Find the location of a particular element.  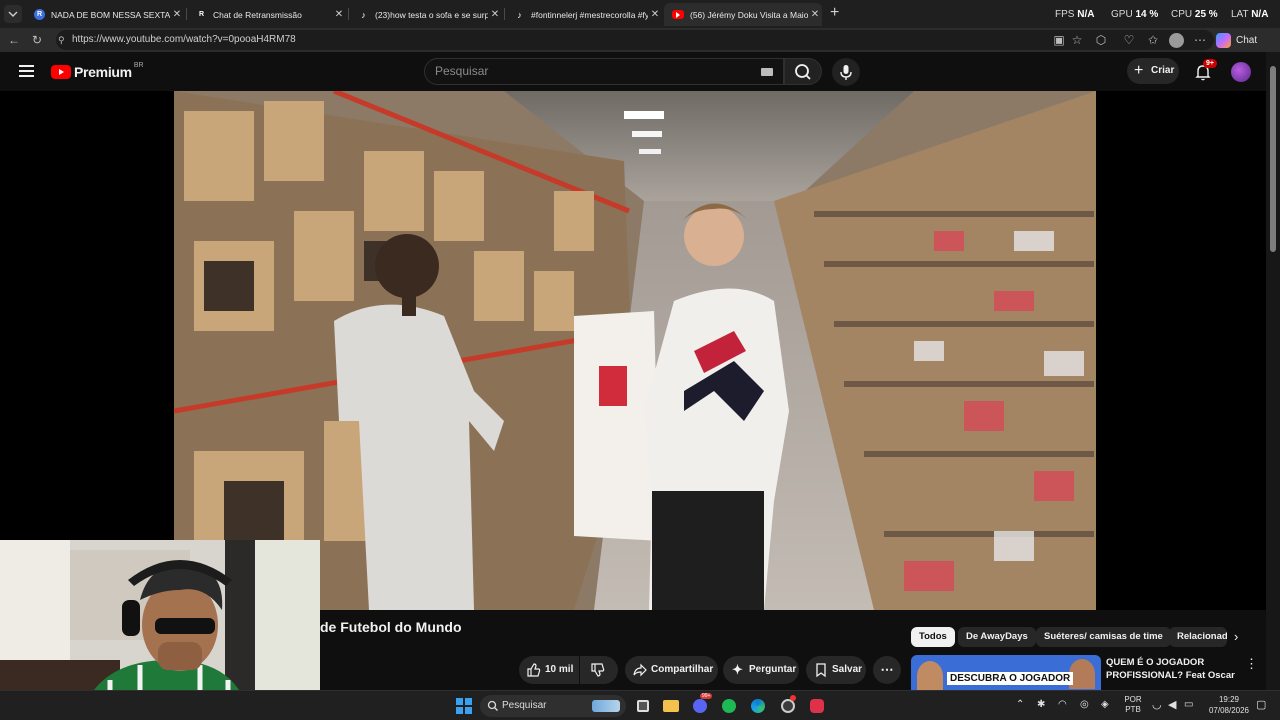

page-scrollbar is located at coordinates (1273, 371).